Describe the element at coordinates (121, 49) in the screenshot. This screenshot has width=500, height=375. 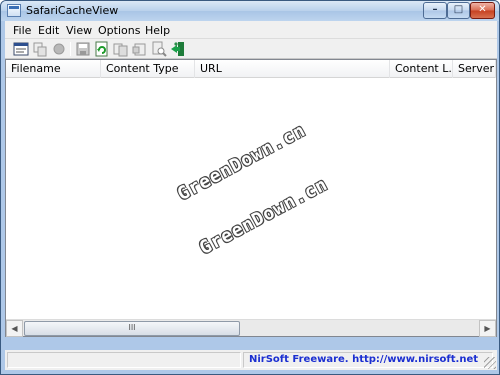
I see `copy-selected-icon` at that location.